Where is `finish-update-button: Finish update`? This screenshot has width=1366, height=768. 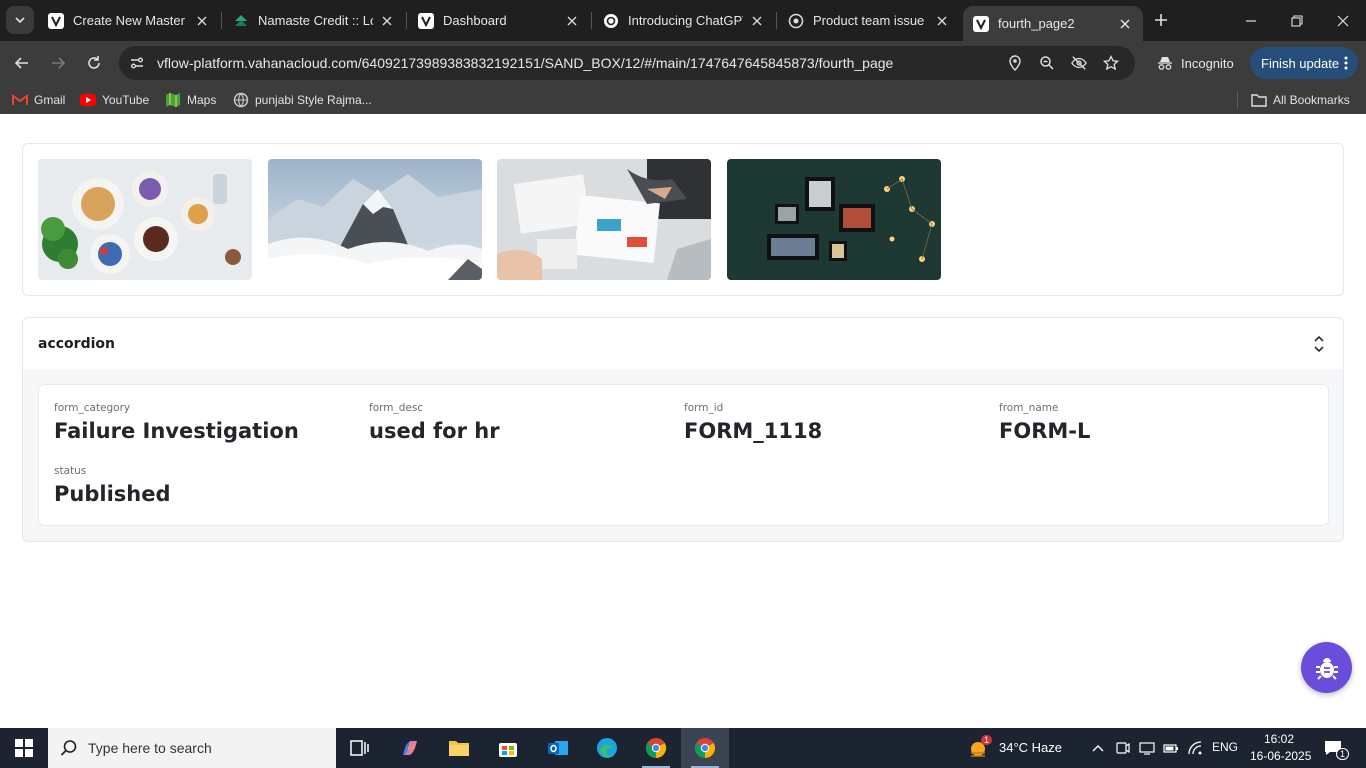
finish-update-button: Finish update is located at coordinates (1304, 63).